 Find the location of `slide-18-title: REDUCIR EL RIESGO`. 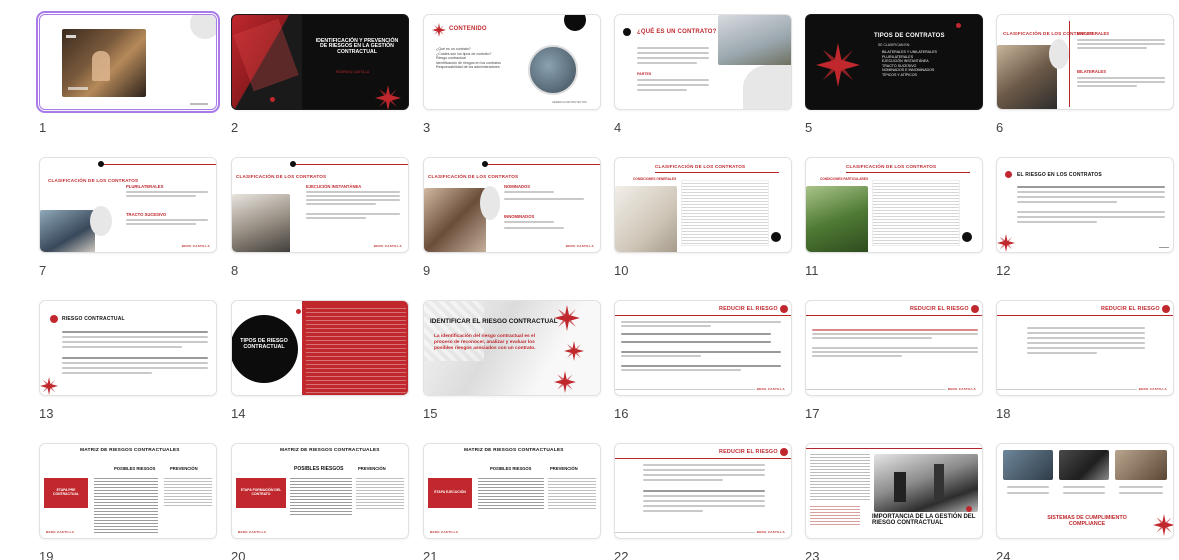

slide-18-title: REDUCIR EL RIESGO is located at coordinates (1130, 309).